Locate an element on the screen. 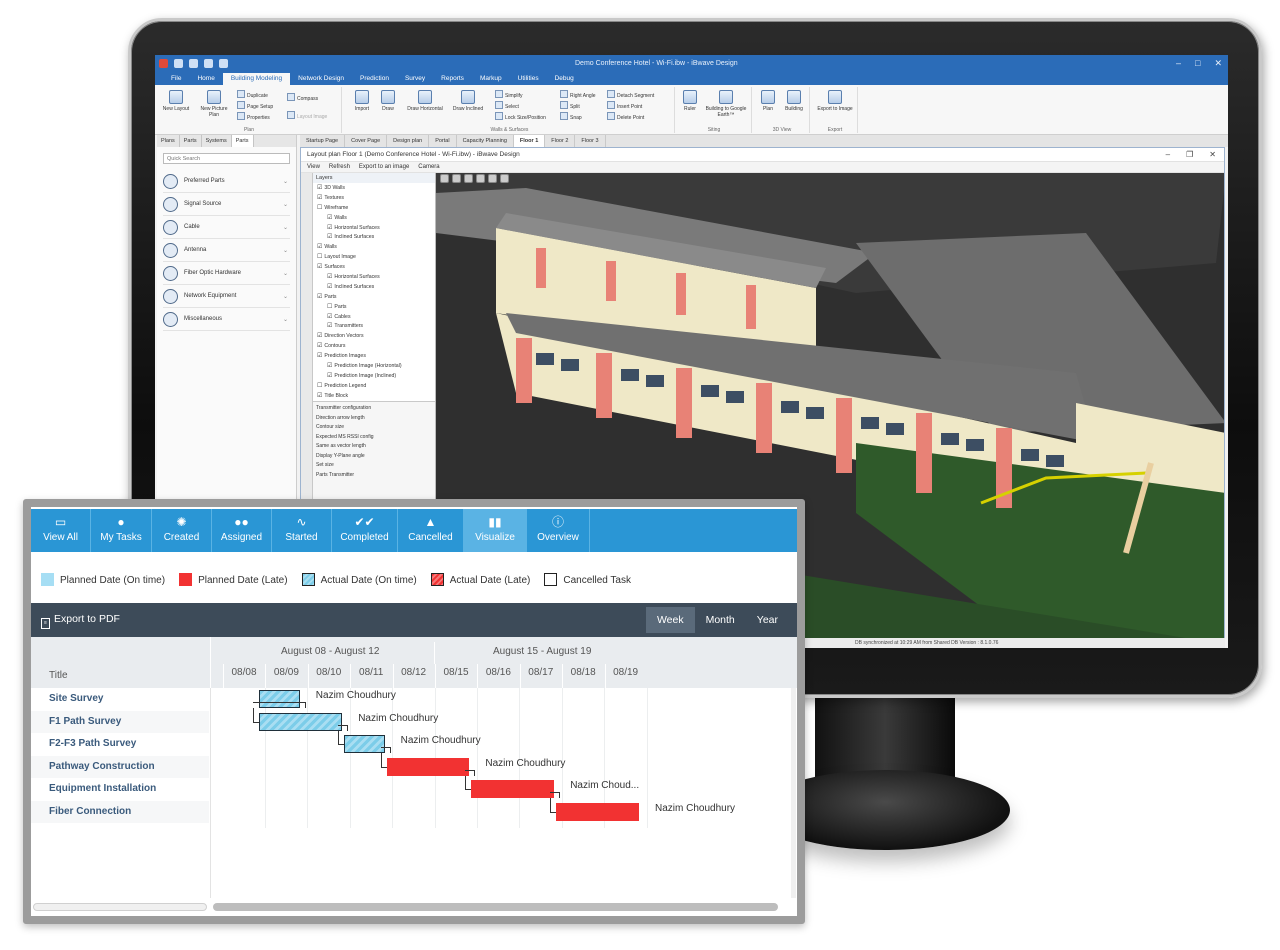 Image resolution: width=1280 pixels, height=950 pixels. new-layout-button: New Layout is located at coordinates (176, 101).